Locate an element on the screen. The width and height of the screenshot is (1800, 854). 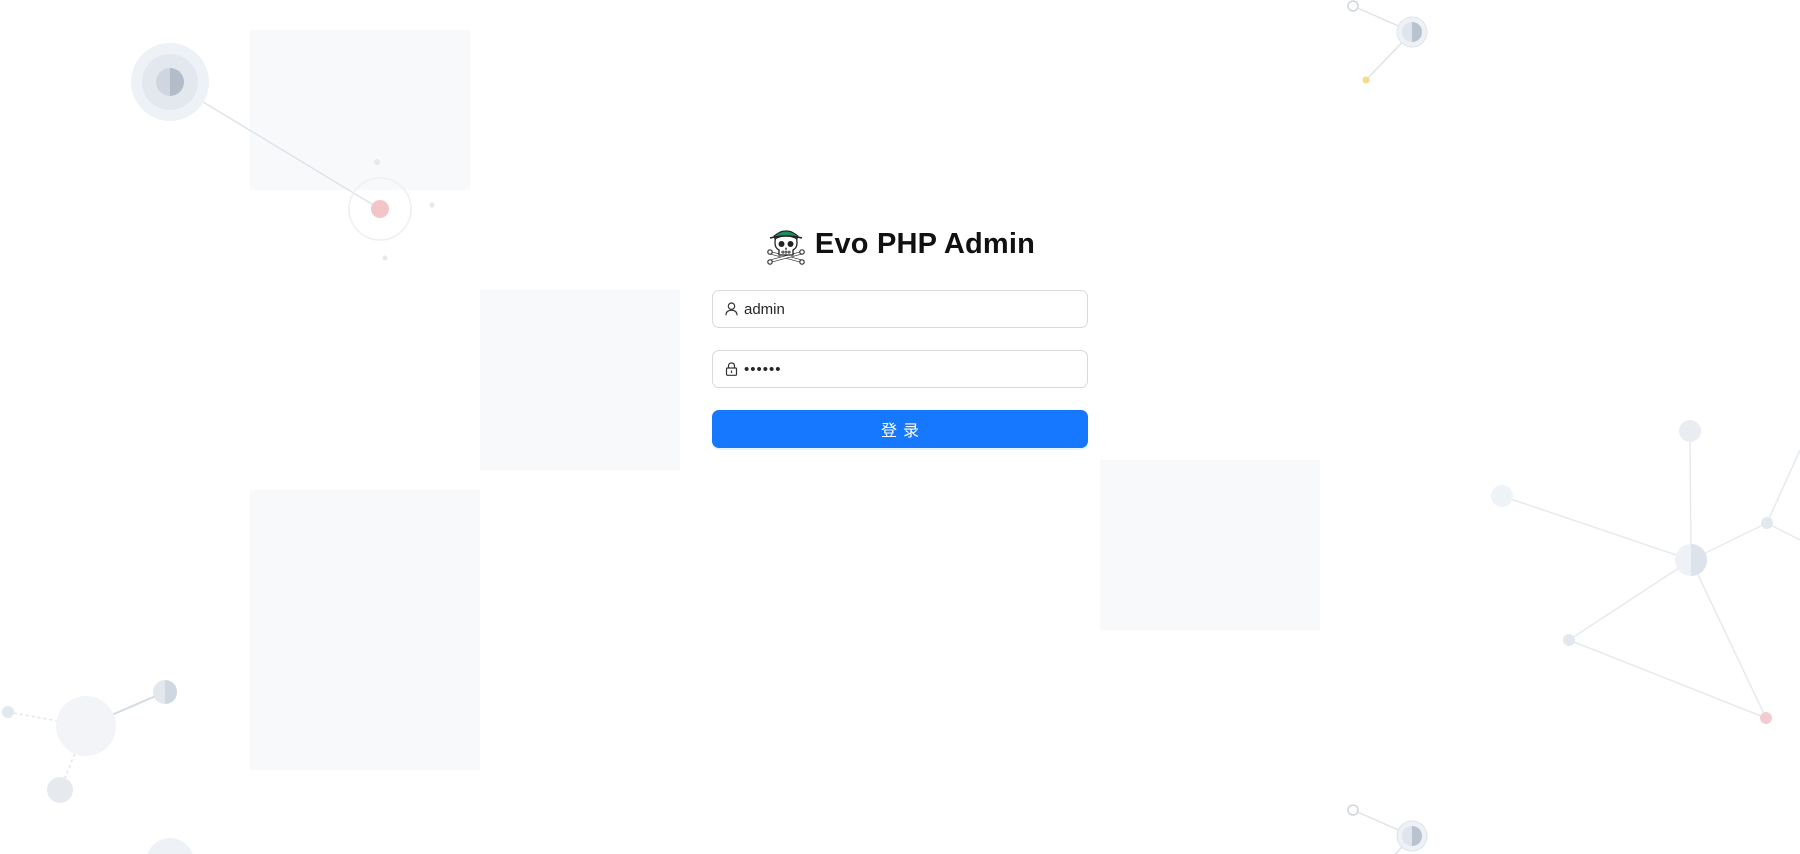
login-form: Evo PHP Admin 登录 is located at coordinates (900, 335).